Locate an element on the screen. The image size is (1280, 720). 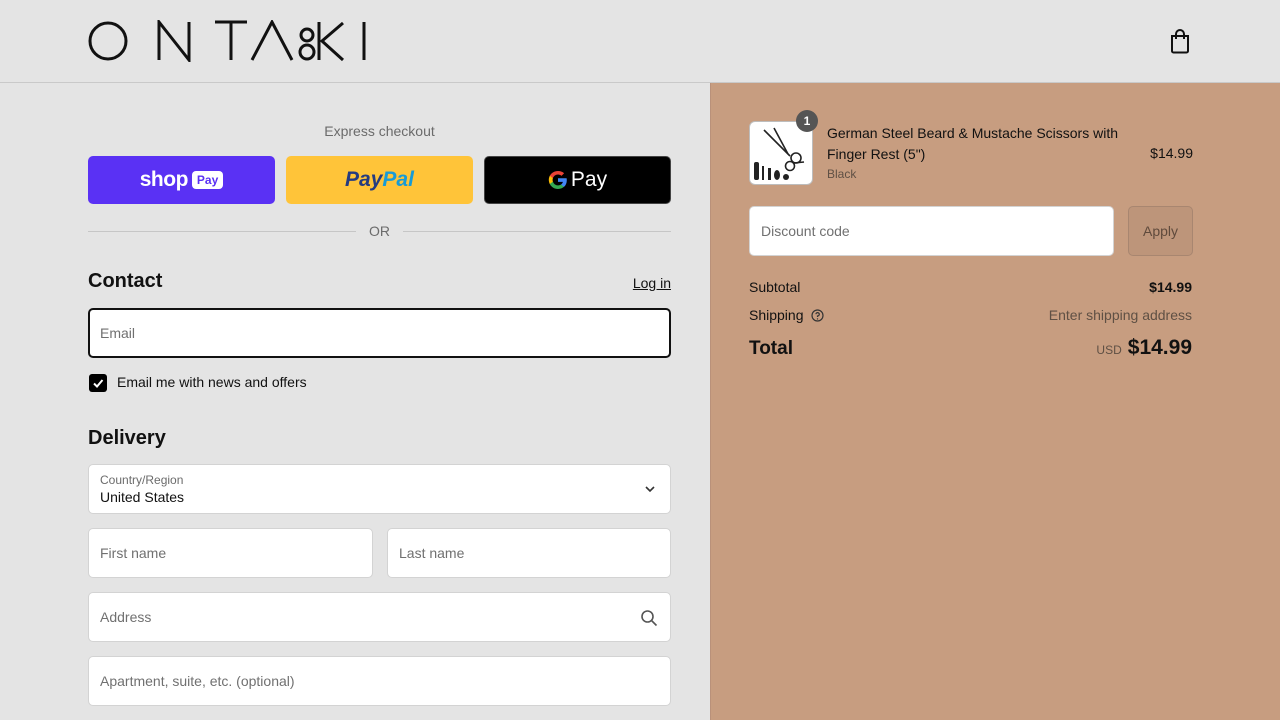
country-region-select: Country/Region United States is located at coordinates (379, 489).